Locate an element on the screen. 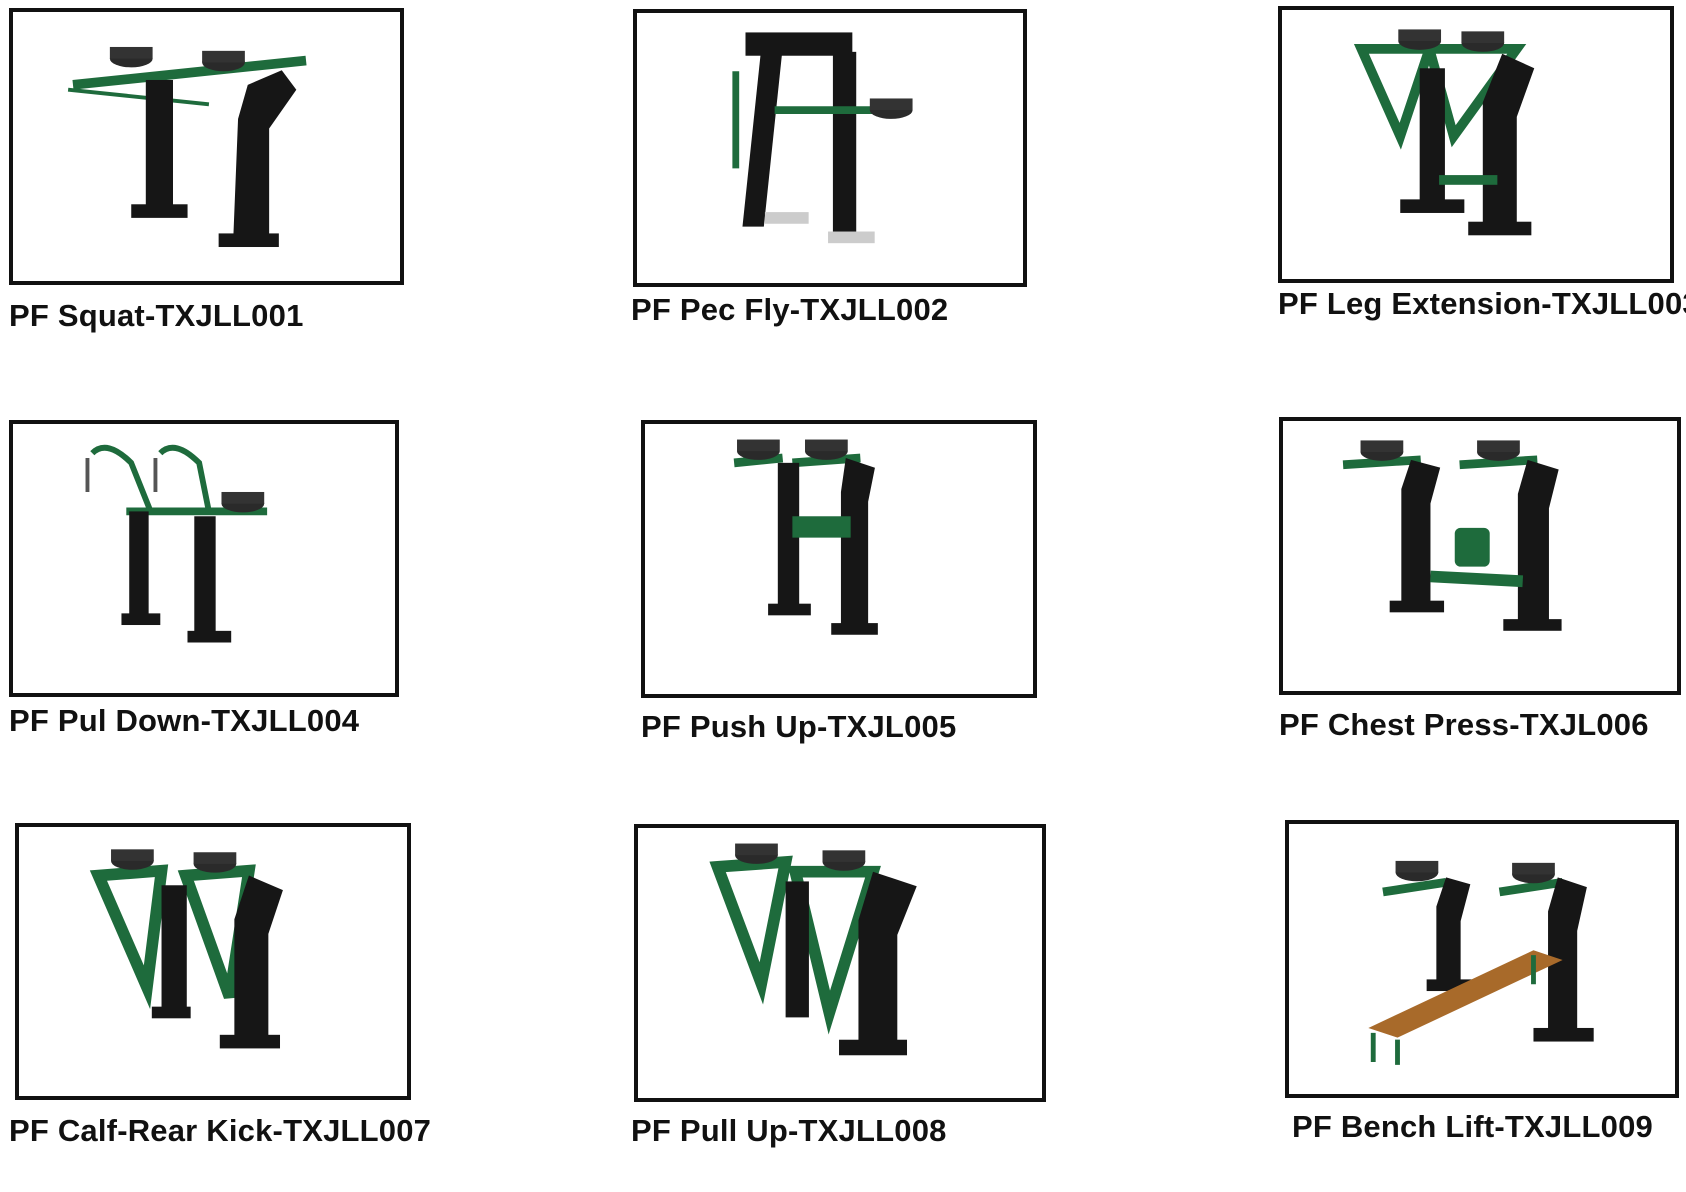  chest-press-machine-image is located at coordinates (1452, 535).